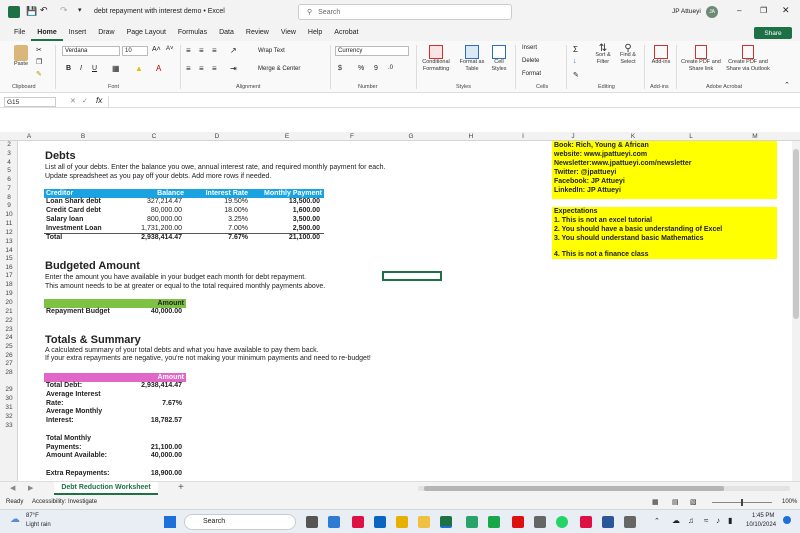  I want to click on debt-interest: 3.25%, so click(217, 219).